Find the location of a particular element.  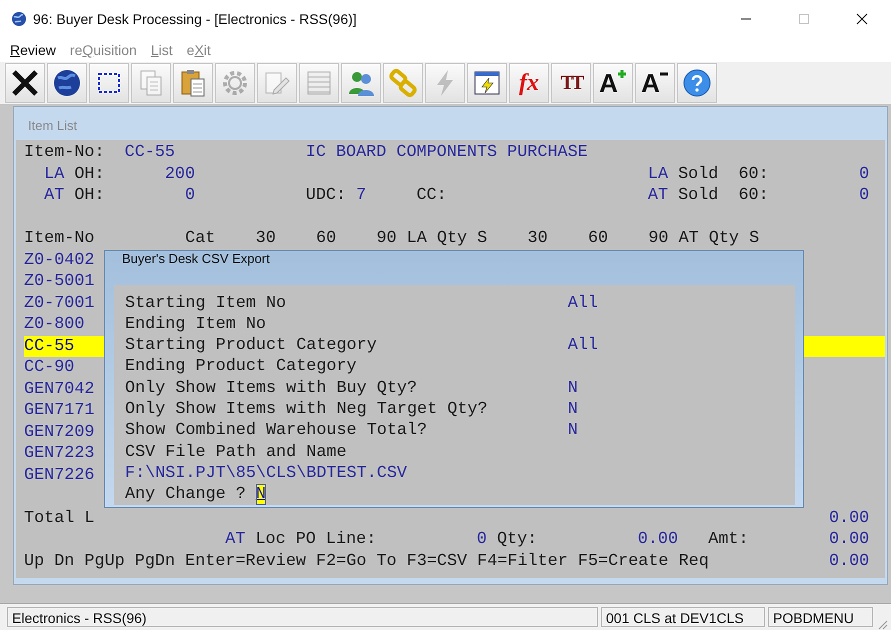

field-label: CC: is located at coordinates (431, 195).